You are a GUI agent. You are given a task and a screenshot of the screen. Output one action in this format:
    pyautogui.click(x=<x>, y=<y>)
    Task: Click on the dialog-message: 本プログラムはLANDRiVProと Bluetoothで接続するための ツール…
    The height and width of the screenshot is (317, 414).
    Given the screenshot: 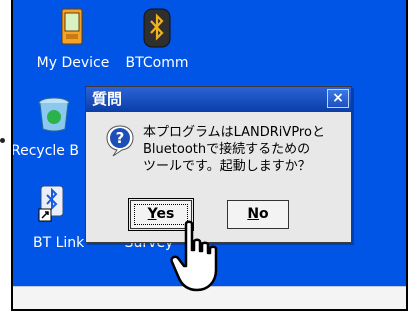 What is the action you would take?
    pyautogui.click(x=243, y=149)
    